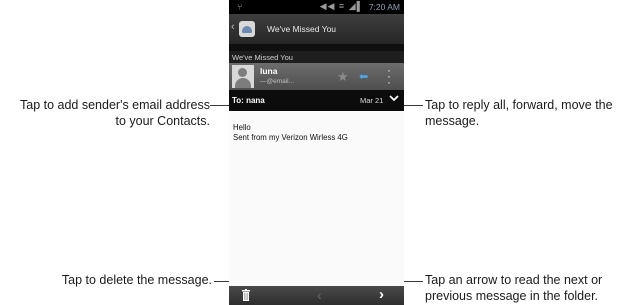 Image resolution: width=630 pixels, height=305 pixels. Describe the element at coordinates (381, 294) in the screenshot. I see `next-arrow-icon: ›` at that location.